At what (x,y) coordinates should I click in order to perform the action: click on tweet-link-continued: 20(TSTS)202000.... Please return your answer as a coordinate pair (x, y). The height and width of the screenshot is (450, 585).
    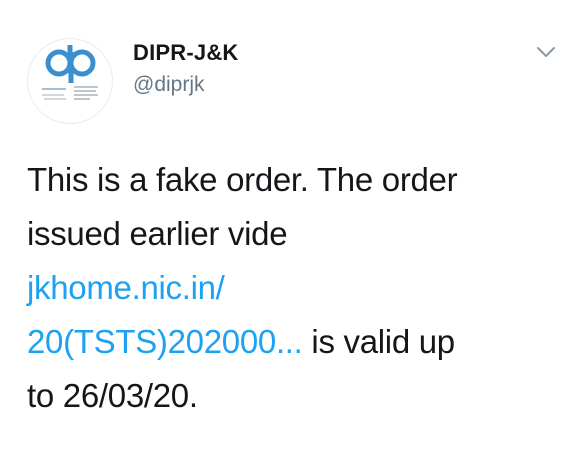
    Looking at the image, I should click on (165, 341).